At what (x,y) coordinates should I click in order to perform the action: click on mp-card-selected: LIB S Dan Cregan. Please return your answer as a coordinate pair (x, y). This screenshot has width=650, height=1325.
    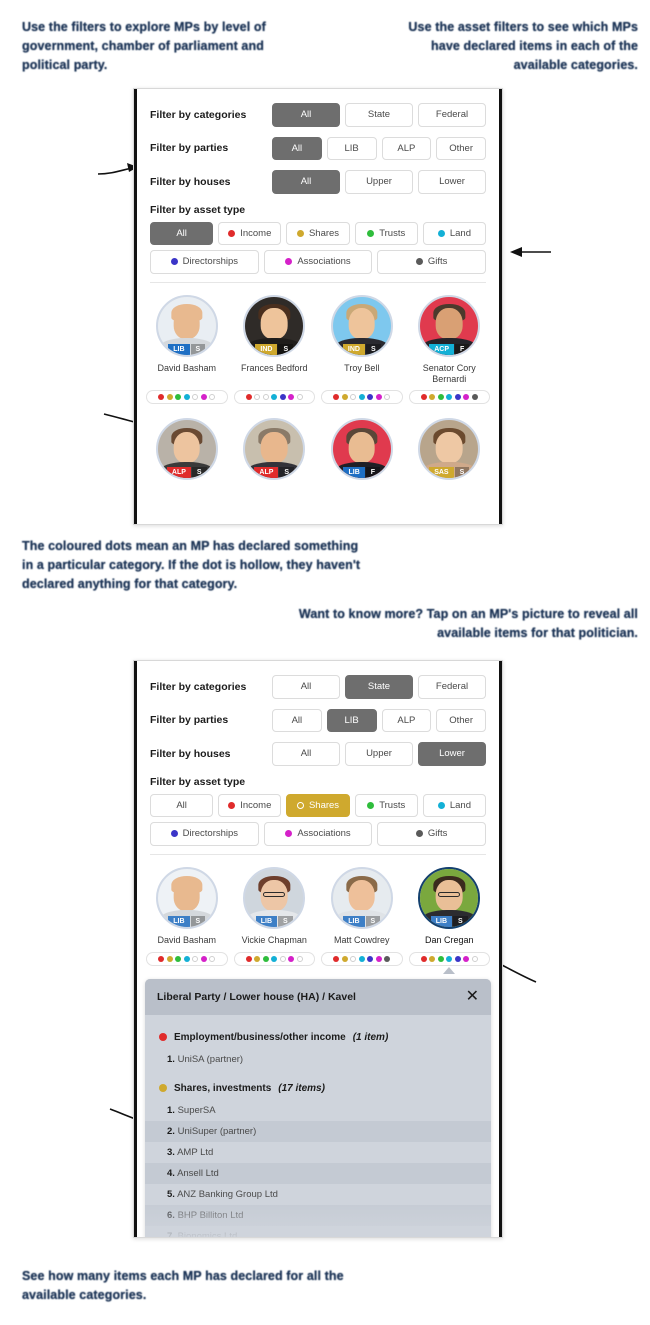
    Looking at the image, I should click on (450, 906).